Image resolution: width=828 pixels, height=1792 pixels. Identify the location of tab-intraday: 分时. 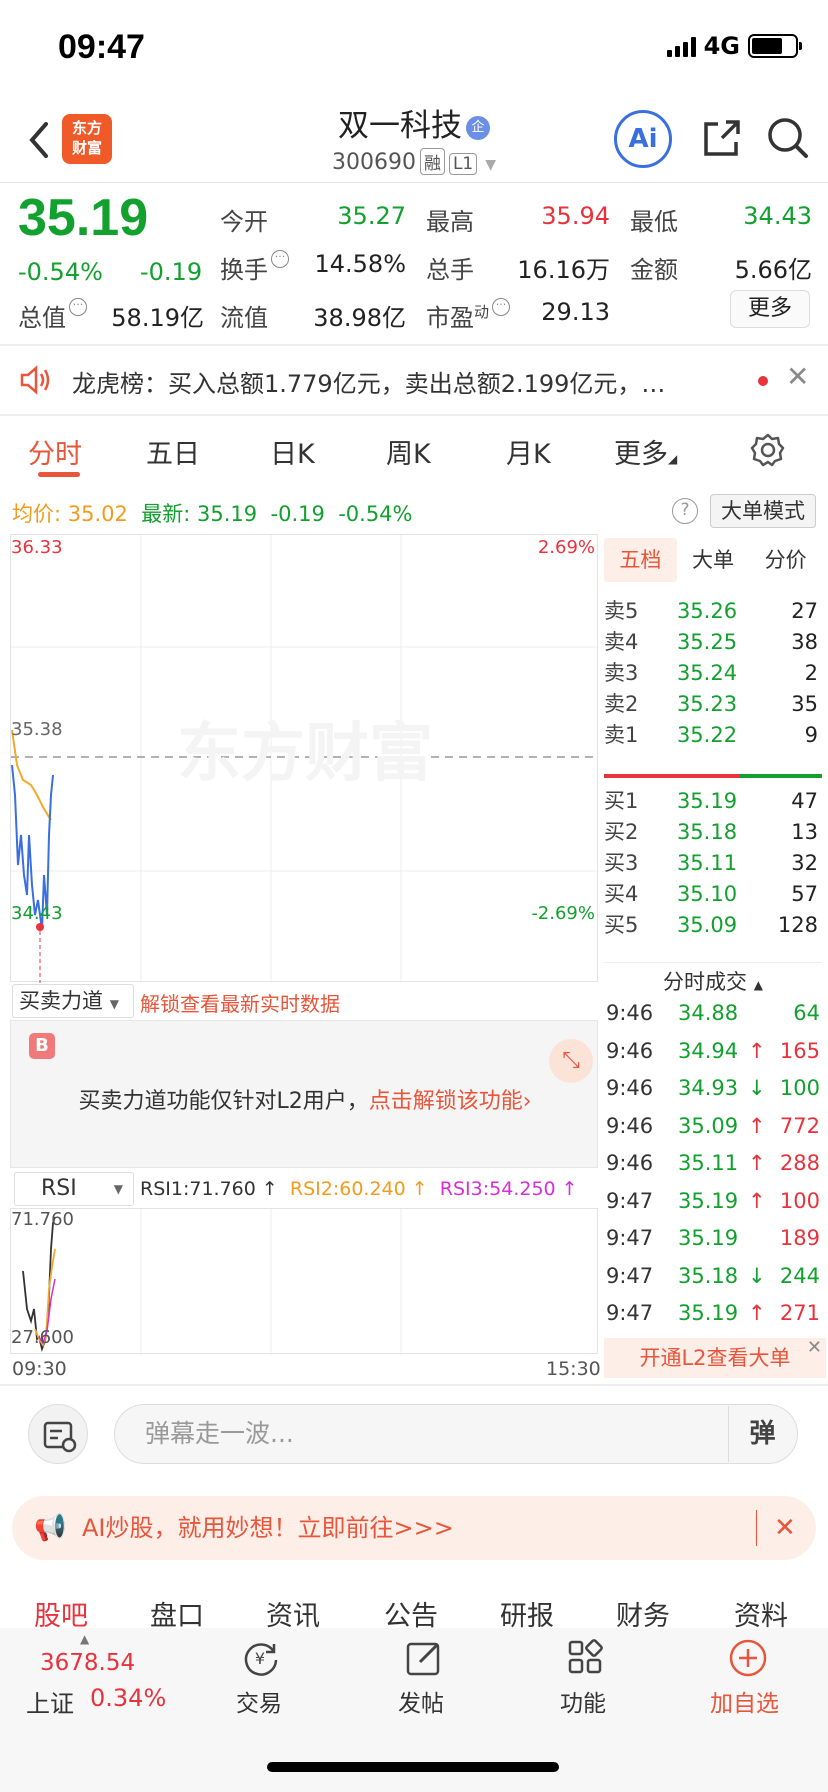
(55, 451).